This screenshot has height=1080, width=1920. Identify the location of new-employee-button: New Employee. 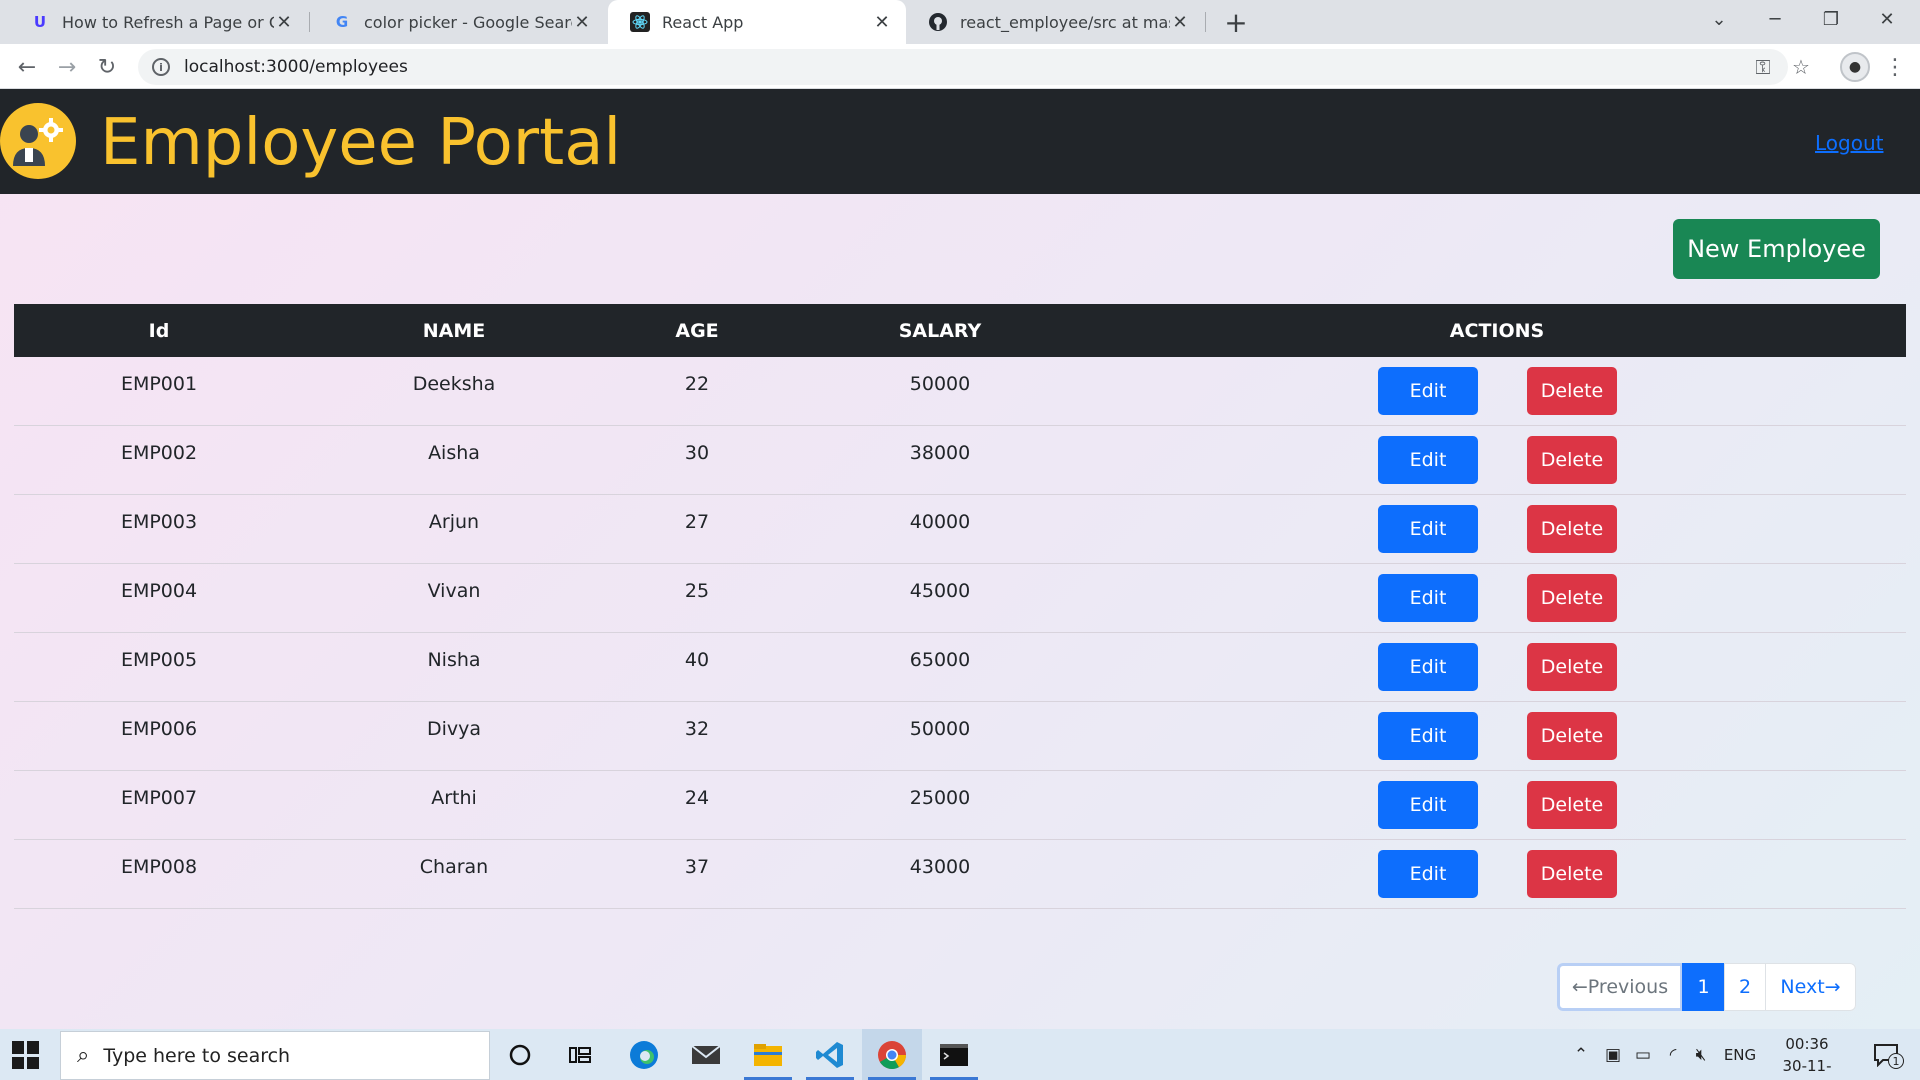
(1776, 249).